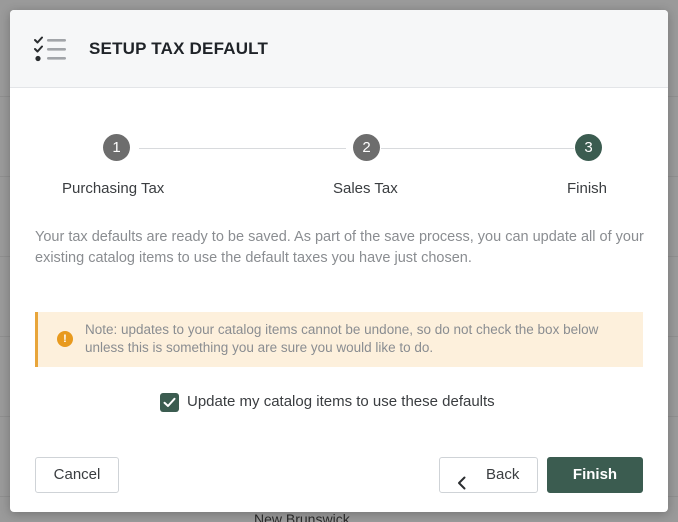  I want to click on back-button: Back, so click(488, 475).